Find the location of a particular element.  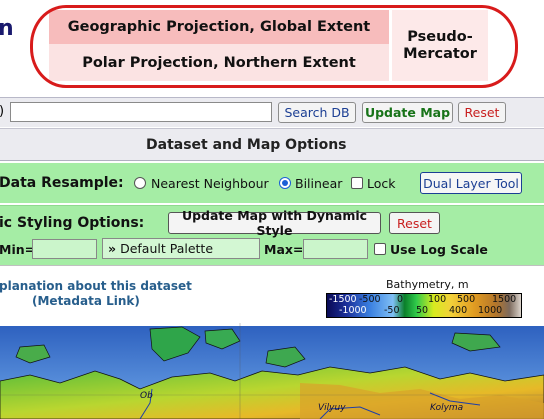

colorbar-tick: 1500 is located at coordinates (504, 299).